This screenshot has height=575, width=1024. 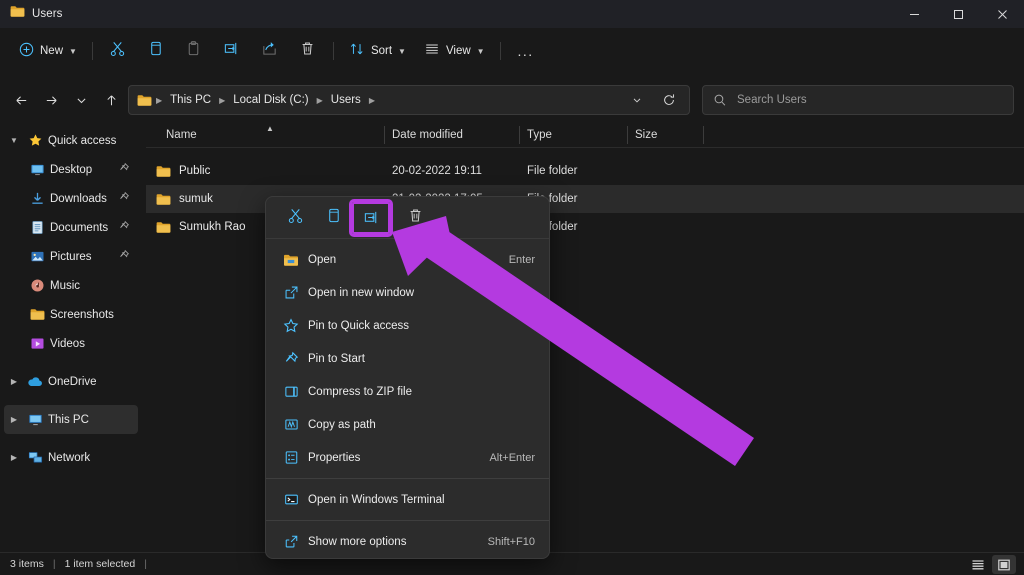 I want to click on sidebar-item-desktop: Desktop, so click(x=71, y=169).